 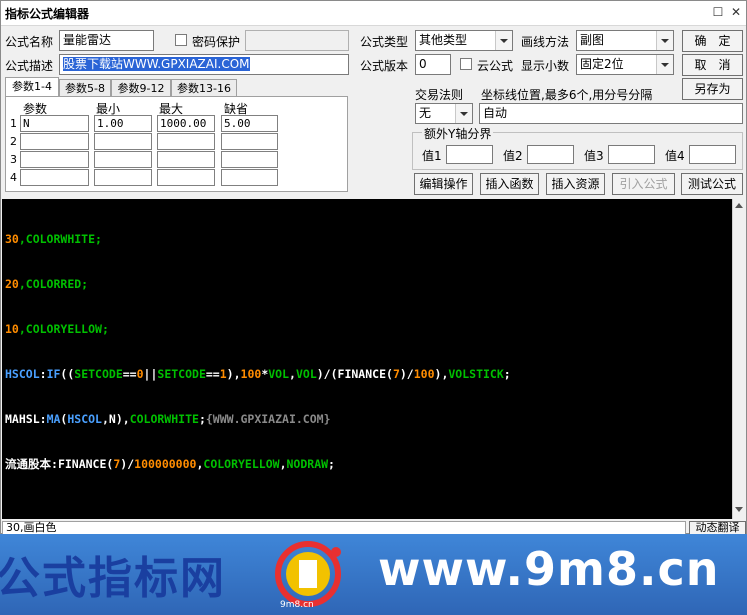 I want to click on trade-rule-select: 无, so click(x=444, y=113).